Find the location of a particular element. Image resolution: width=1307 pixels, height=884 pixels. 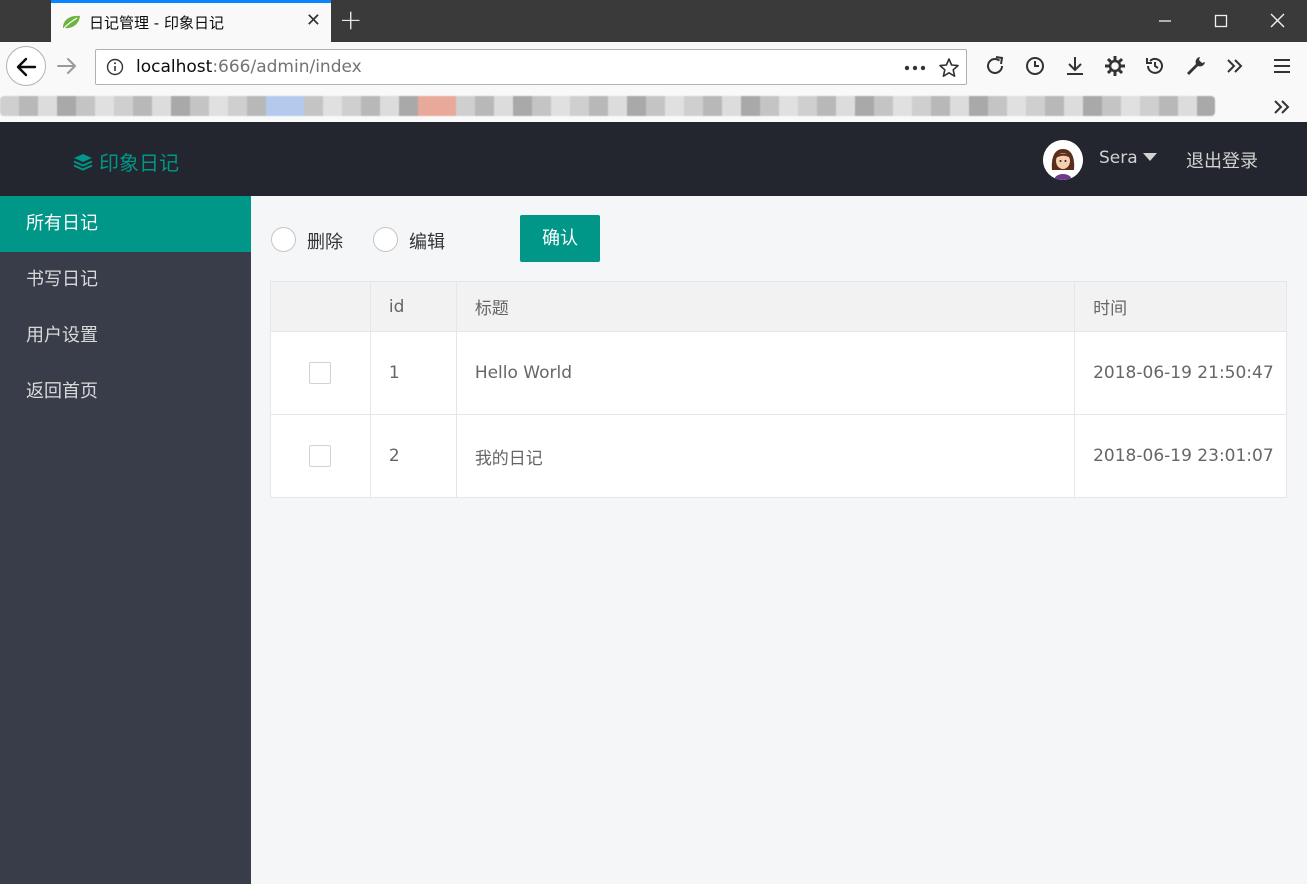

menu-icon is located at coordinates (1282, 66).